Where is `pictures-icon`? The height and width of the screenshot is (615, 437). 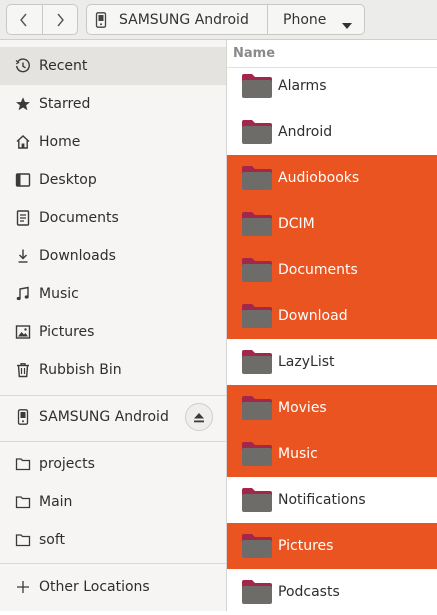
pictures-icon is located at coordinates (23, 332).